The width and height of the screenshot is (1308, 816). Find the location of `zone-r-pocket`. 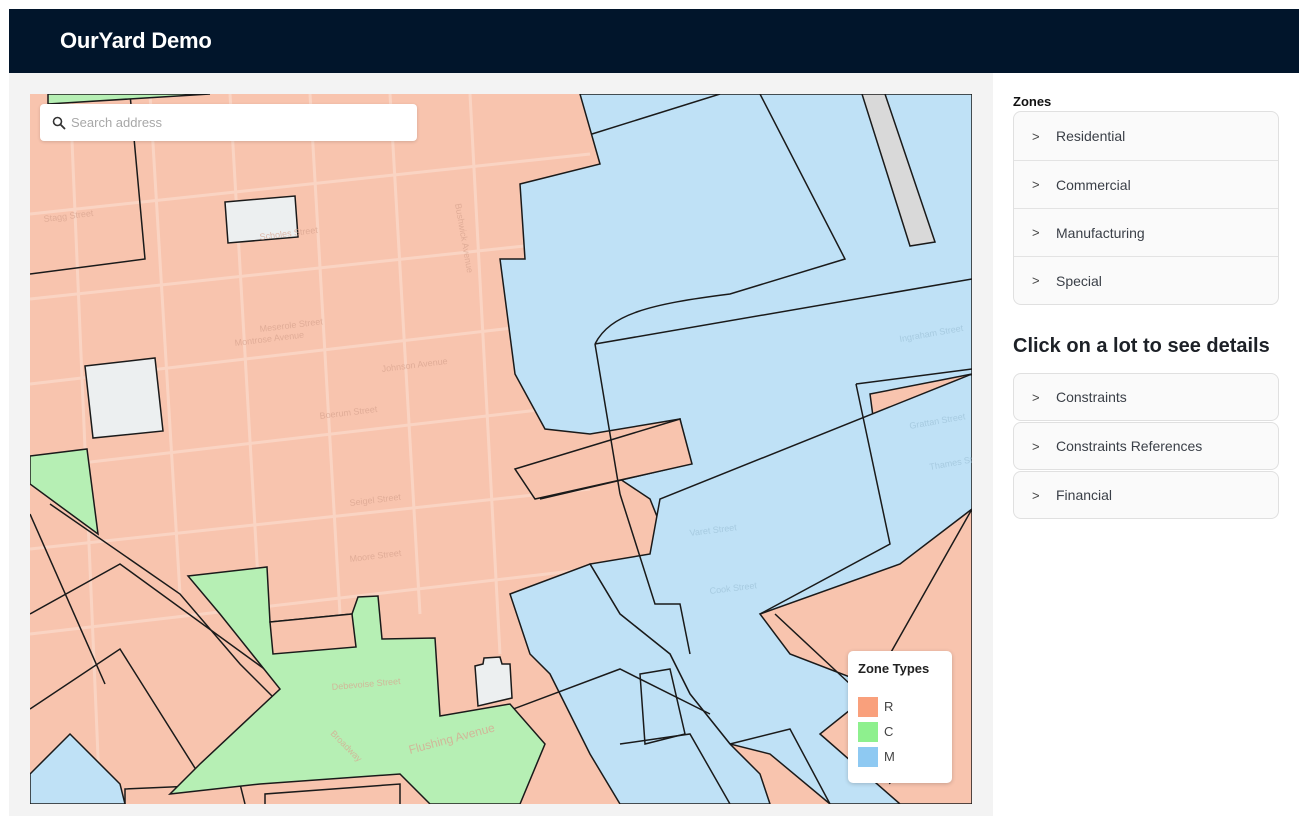

zone-r-pocket is located at coordinates (313, 634).